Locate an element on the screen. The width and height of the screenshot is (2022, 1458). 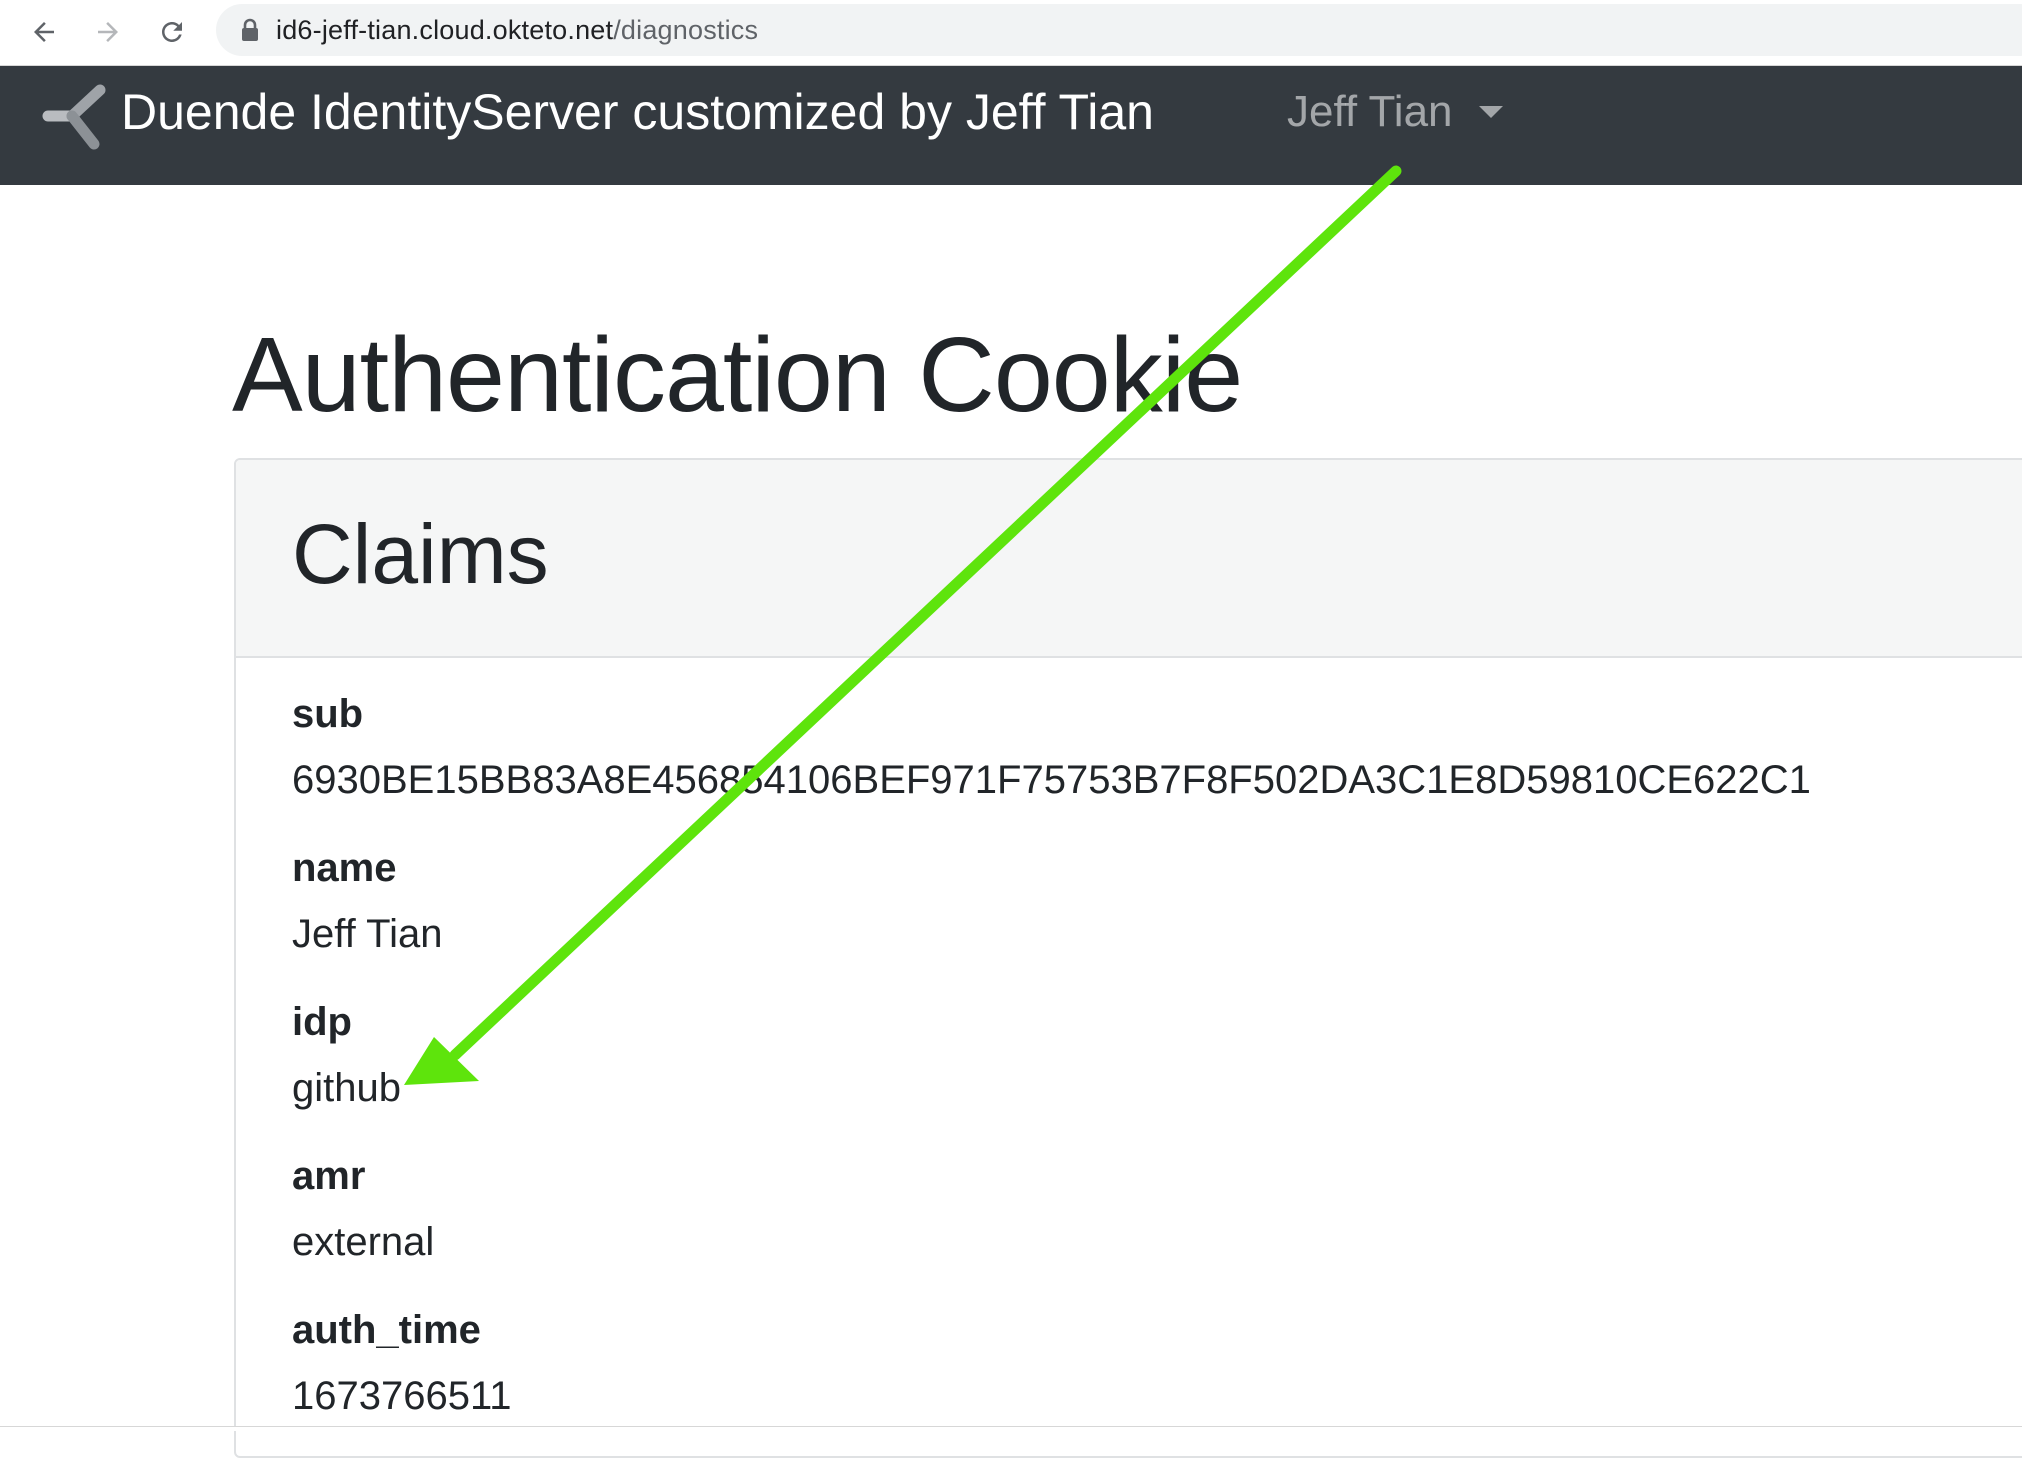
user-menu-label: Jeff Tian is located at coordinates (1370, 111).